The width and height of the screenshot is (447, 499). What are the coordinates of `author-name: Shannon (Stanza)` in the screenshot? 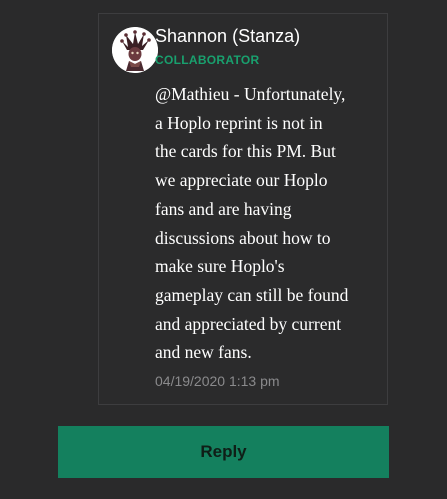 It's located at (227, 36).